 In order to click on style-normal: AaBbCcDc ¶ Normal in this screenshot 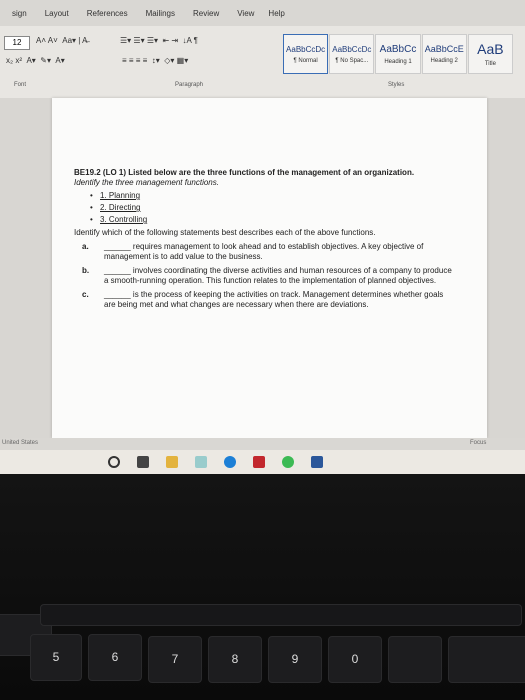, I will do `click(306, 54)`.